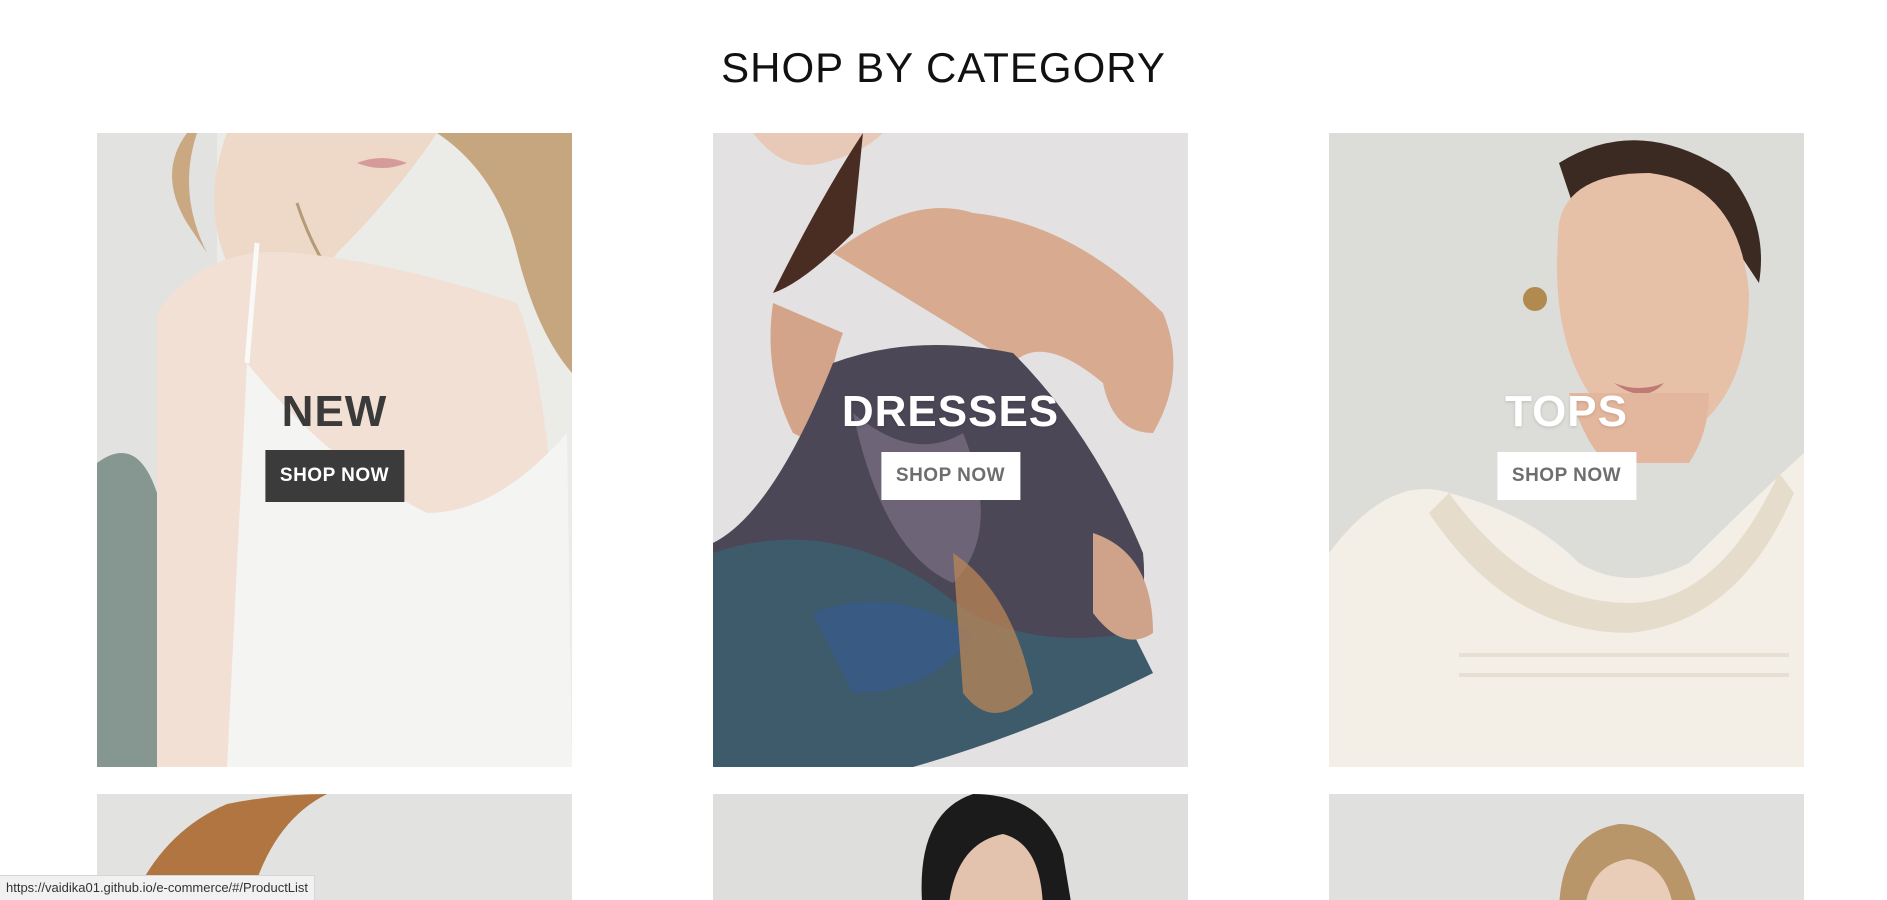 This screenshot has width=1887, height=900. Describe the element at coordinates (943, 67) in the screenshot. I see `section-title: SHOP BY CATEGORY` at that location.